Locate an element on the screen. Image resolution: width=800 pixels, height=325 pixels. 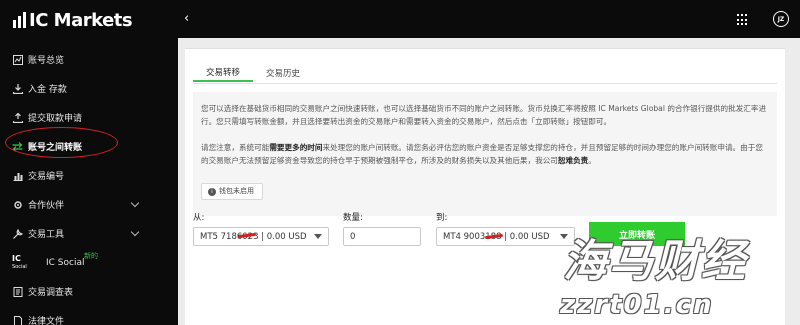
sidebar-item-trading-accounts: 交易编号 is located at coordinates (89, 175).